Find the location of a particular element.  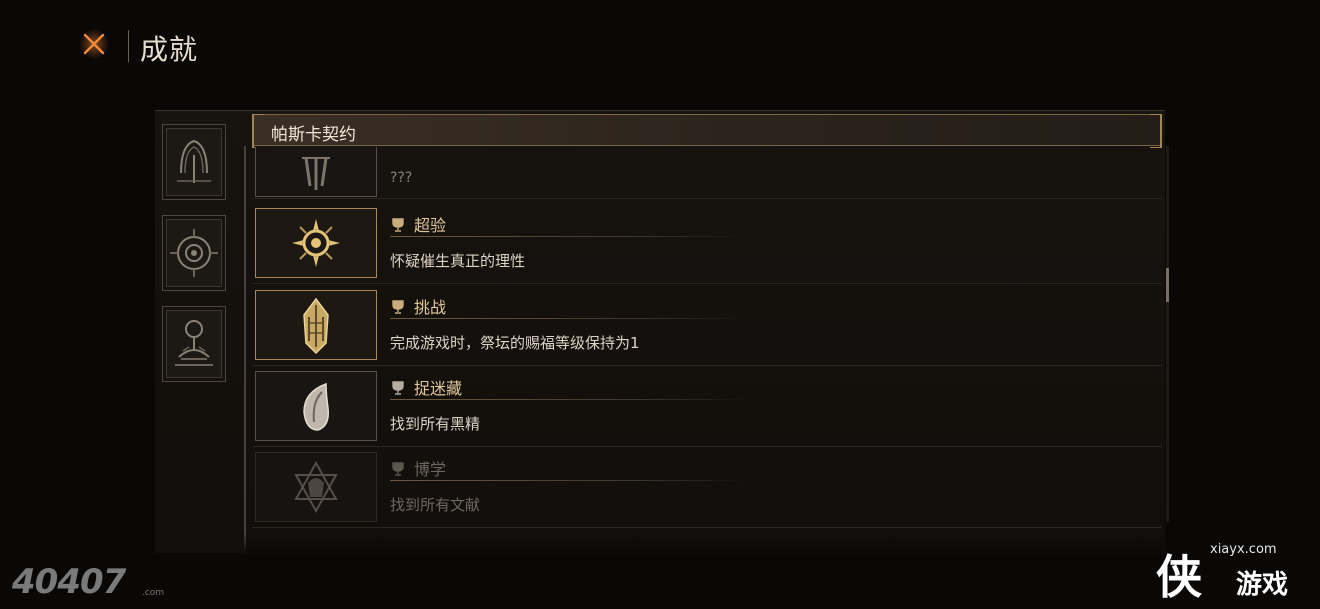

claw-sigil-icon is located at coordinates (316, 173).